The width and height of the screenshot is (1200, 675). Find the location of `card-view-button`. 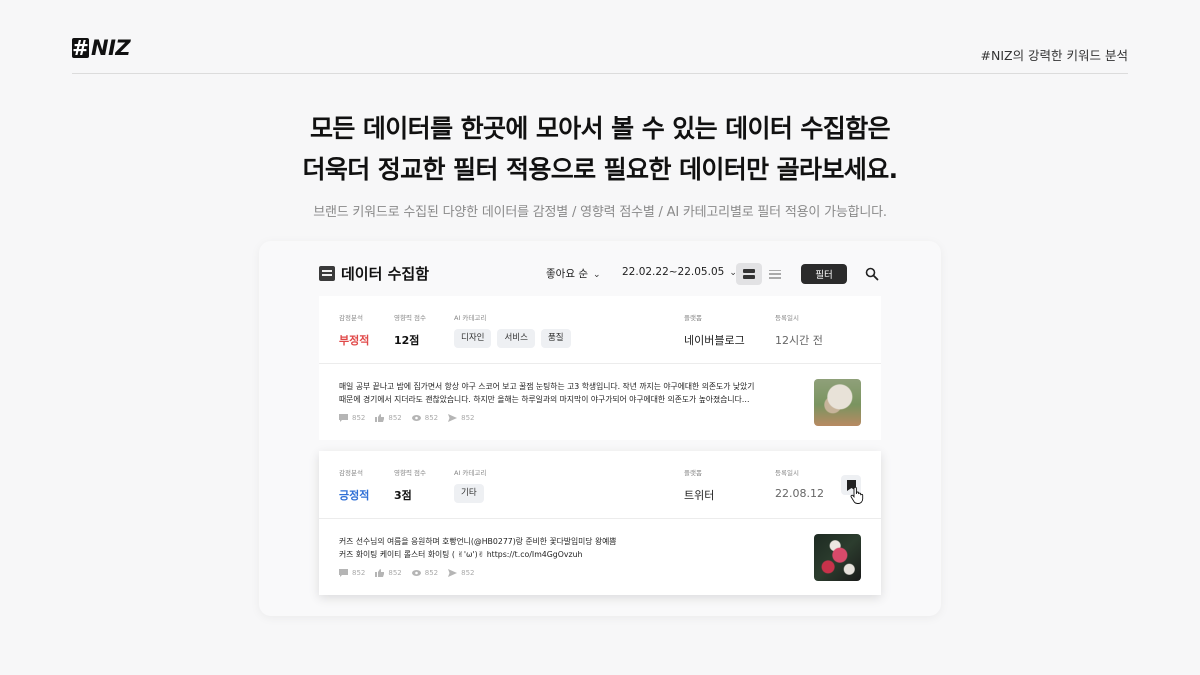

card-view-button is located at coordinates (749, 274).